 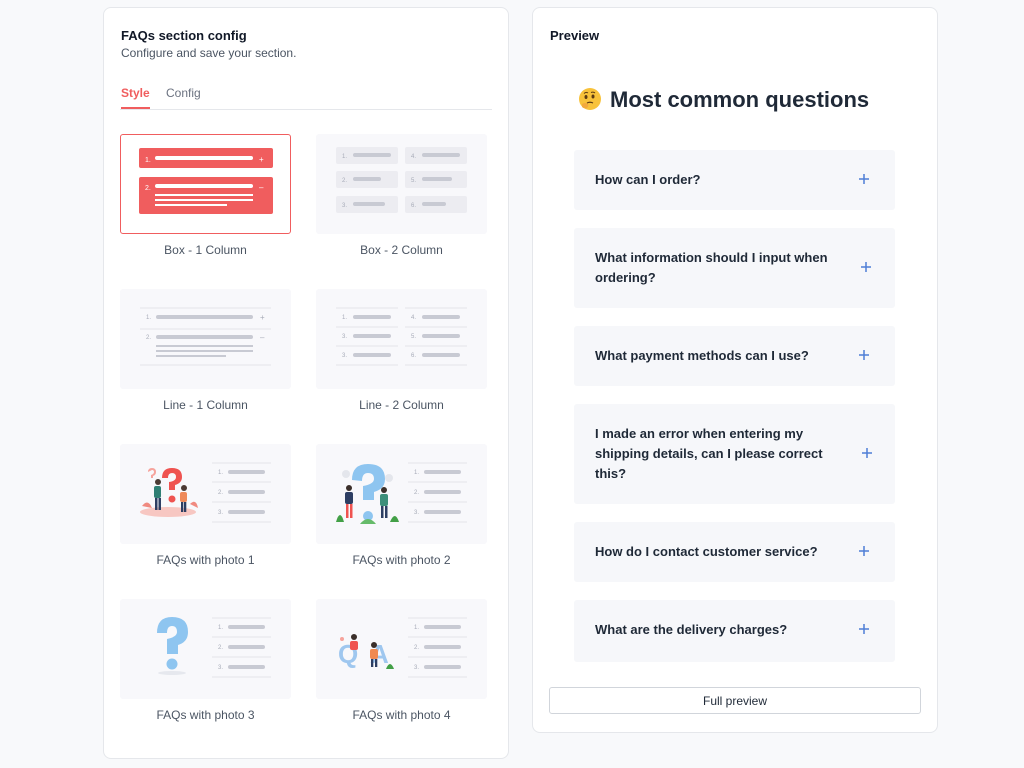 I want to click on style-card-line-2-column: 1. 3. 3. 4. 5. 6., so click(x=401, y=339).